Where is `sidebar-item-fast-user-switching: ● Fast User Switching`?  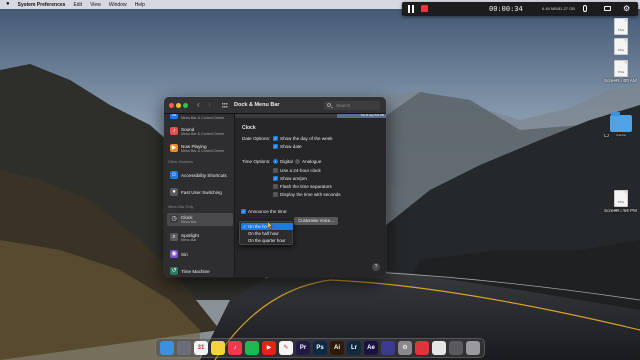 sidebar-item-fast-user-switching: ● Fast User Switching is located at coordinates (200, 192).